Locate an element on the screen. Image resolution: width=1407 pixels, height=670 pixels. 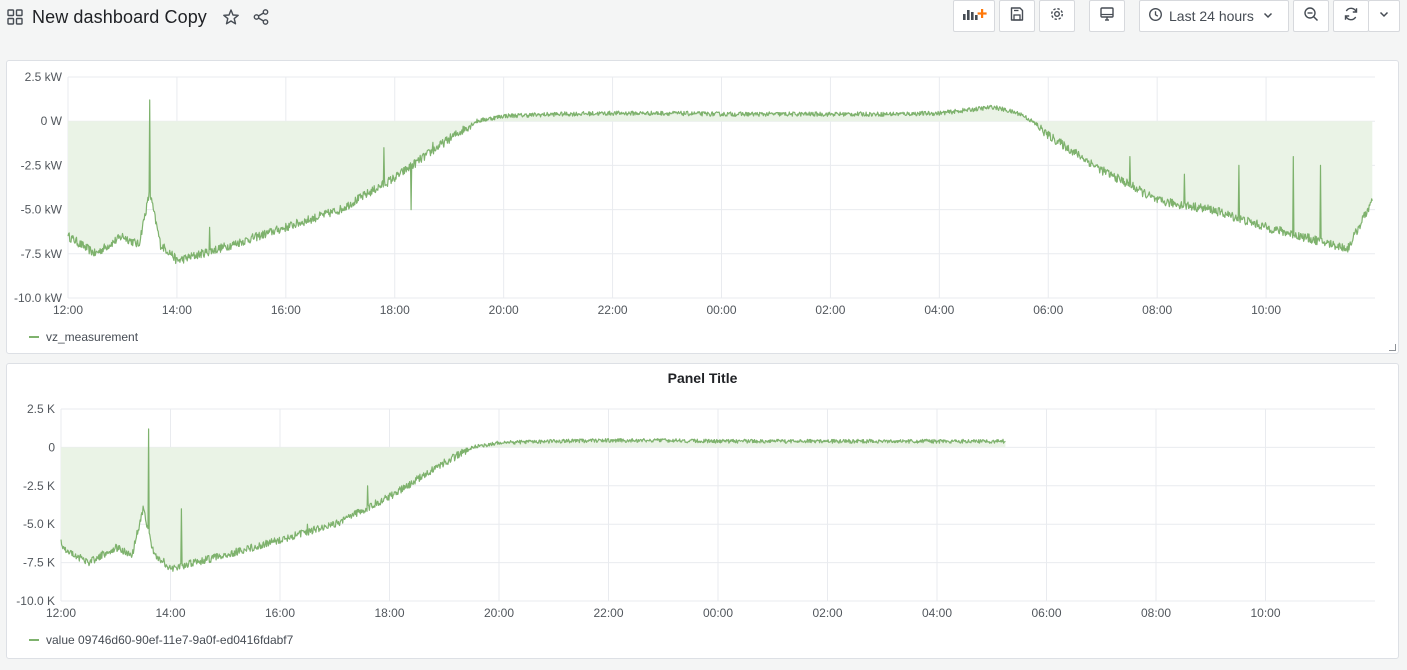
dashboard-title: New dashboard Copy is located at coordinates (119, 17).